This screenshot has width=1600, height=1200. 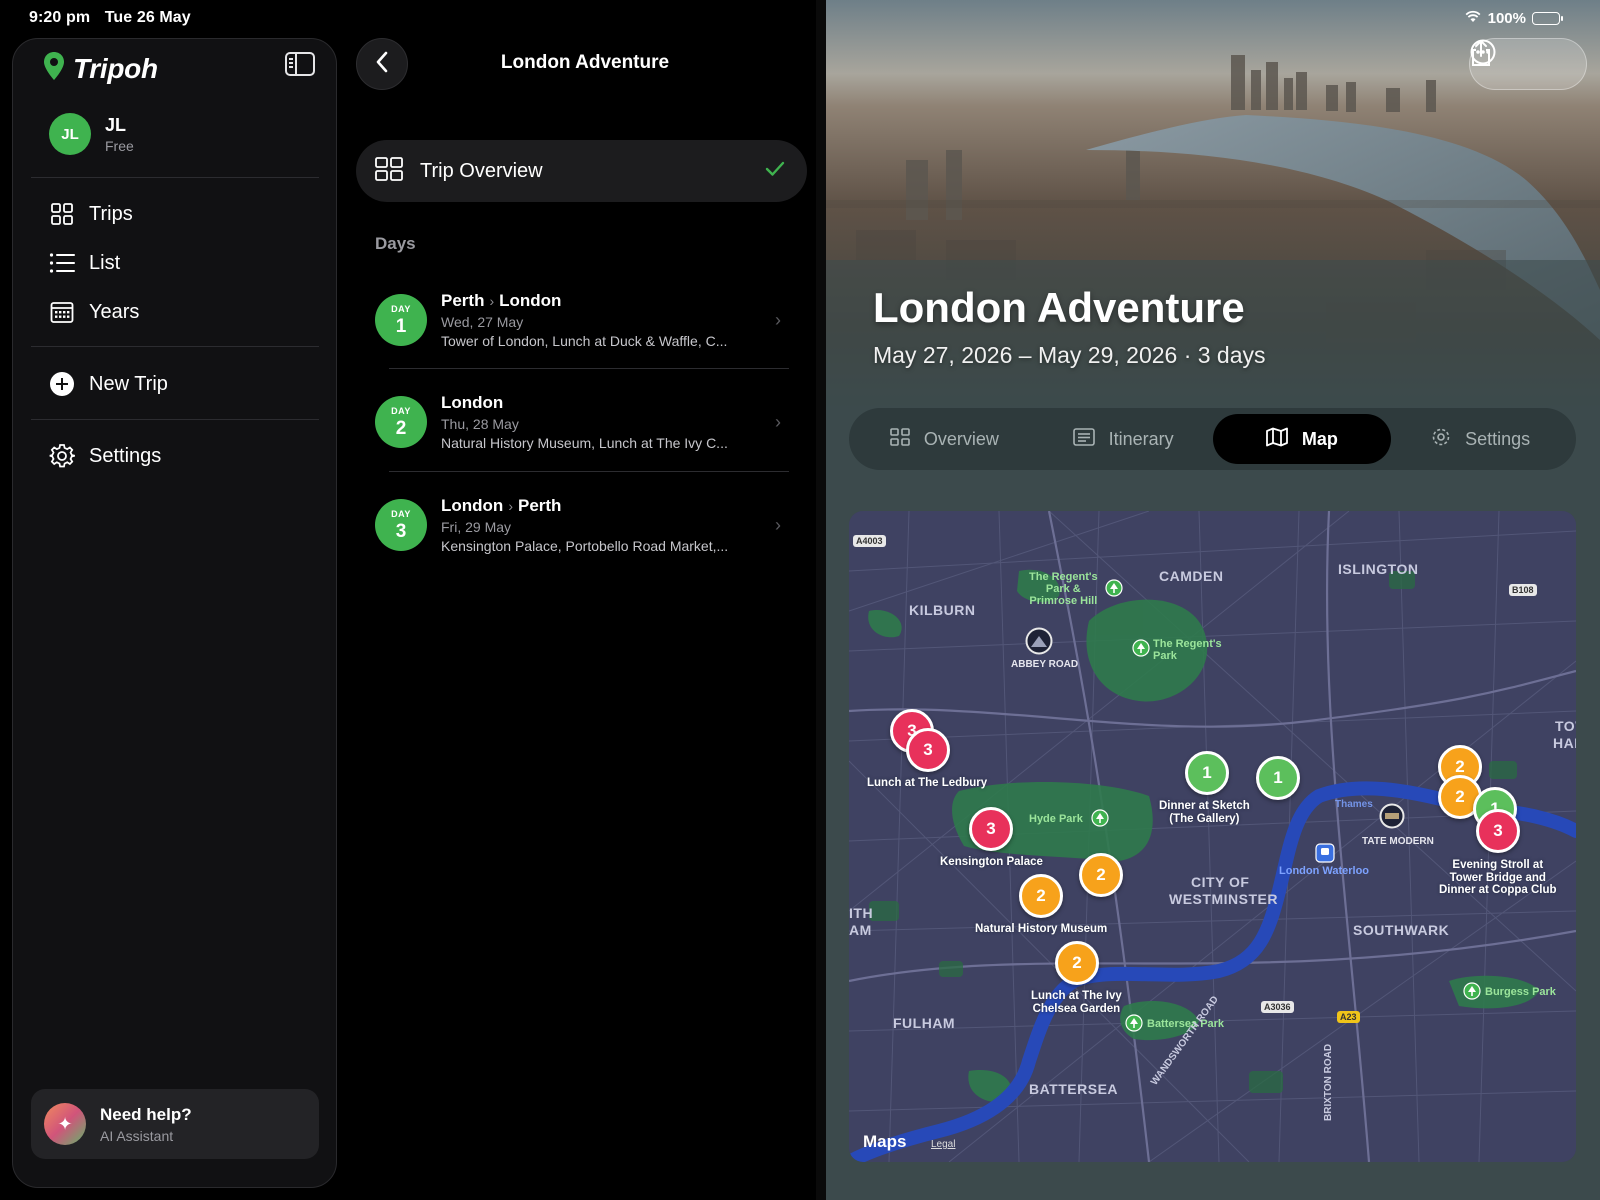 I want to click on sidebar-item-label: Trips, so click(x=111, y=213).